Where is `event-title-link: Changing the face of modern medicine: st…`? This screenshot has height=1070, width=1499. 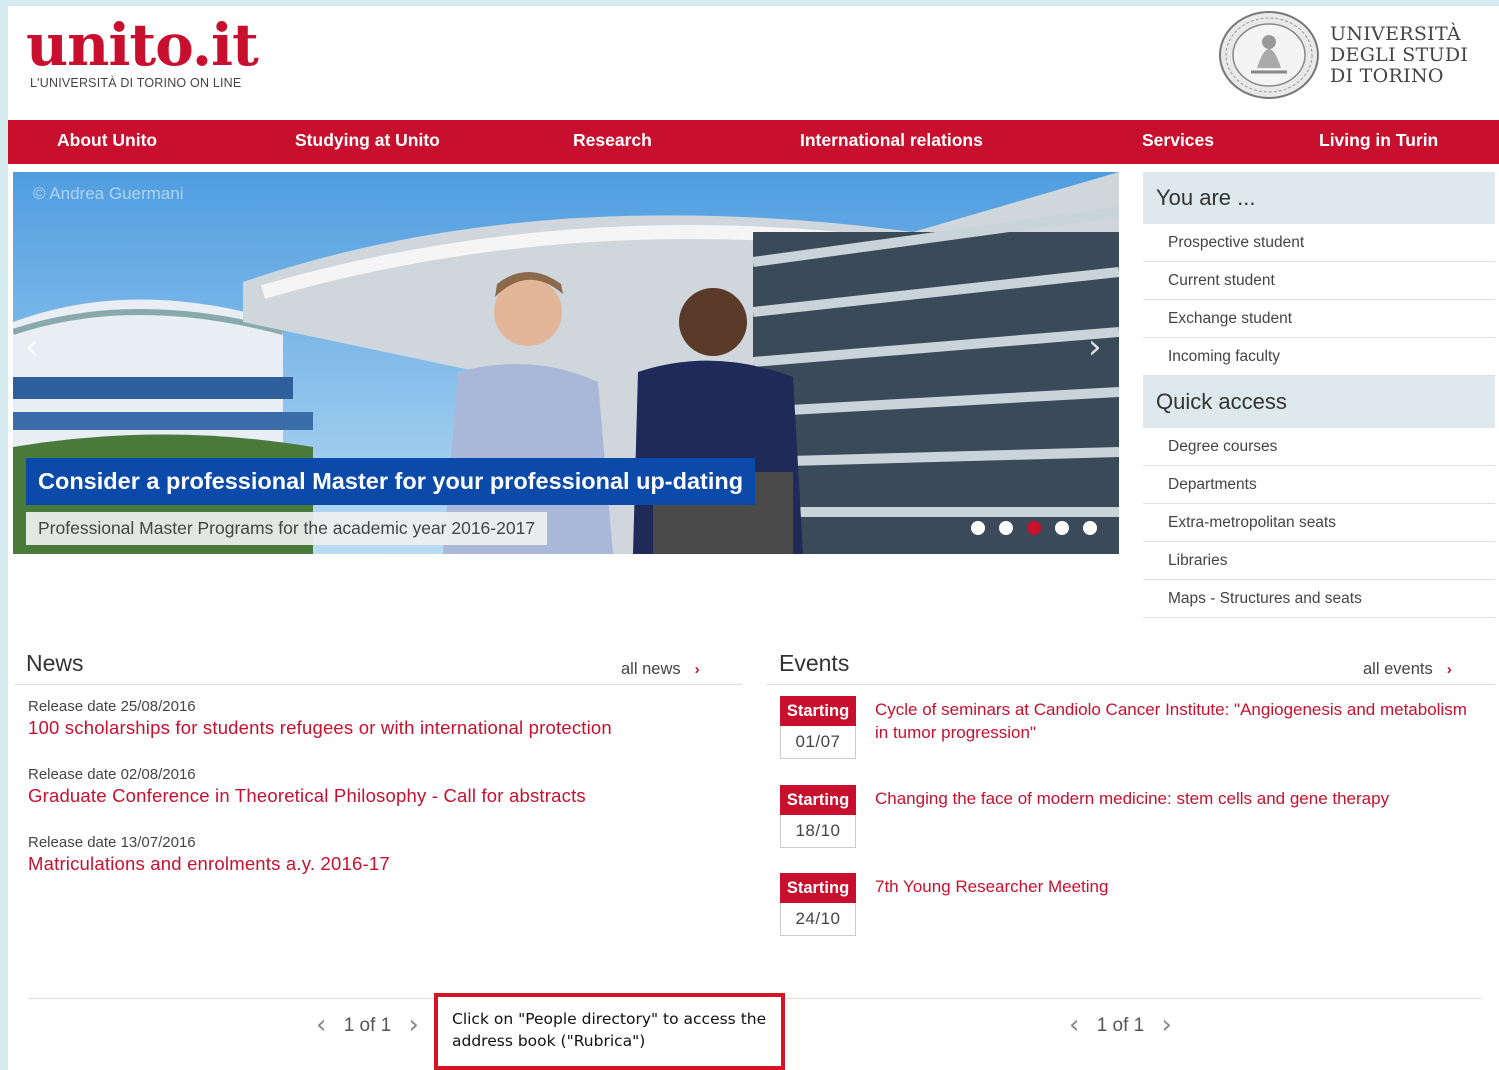 event-title-link: Changing the face of modern medicine: st… is located at coordinates (1175, 798).